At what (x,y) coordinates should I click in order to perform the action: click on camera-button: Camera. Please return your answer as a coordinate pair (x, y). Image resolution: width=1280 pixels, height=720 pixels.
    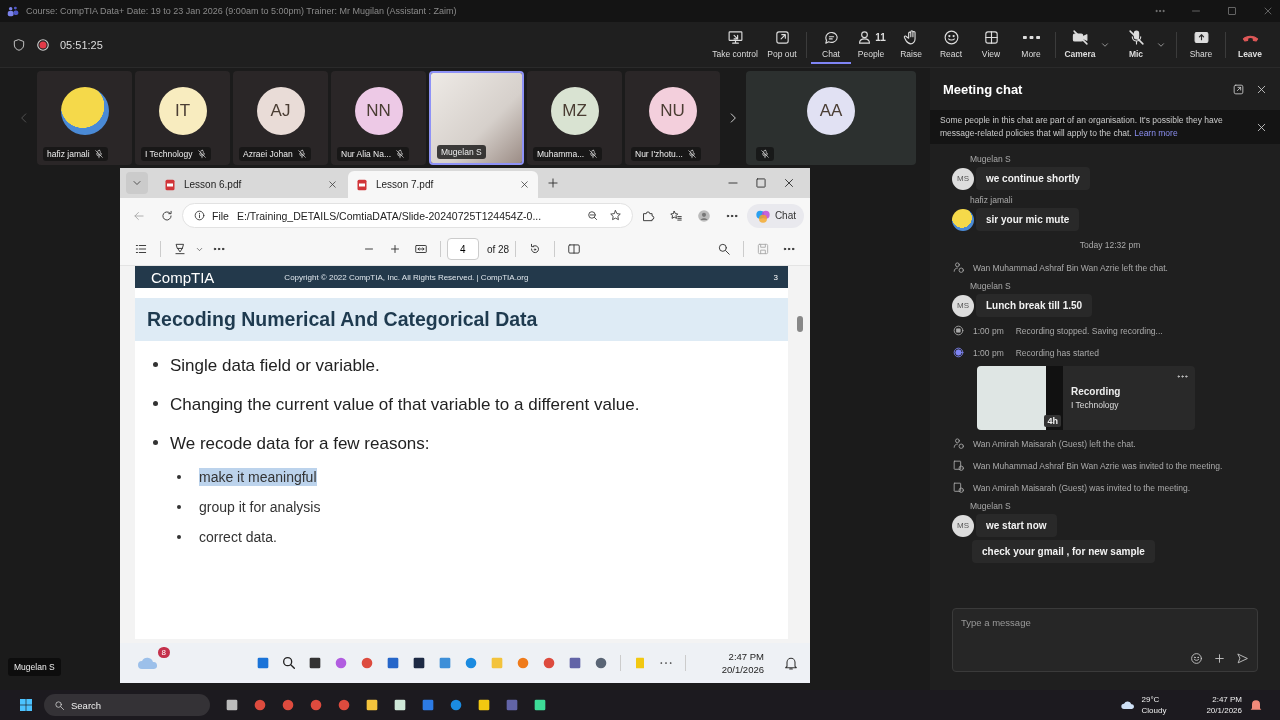
    Looking at the image, I should click on (1080, 44).